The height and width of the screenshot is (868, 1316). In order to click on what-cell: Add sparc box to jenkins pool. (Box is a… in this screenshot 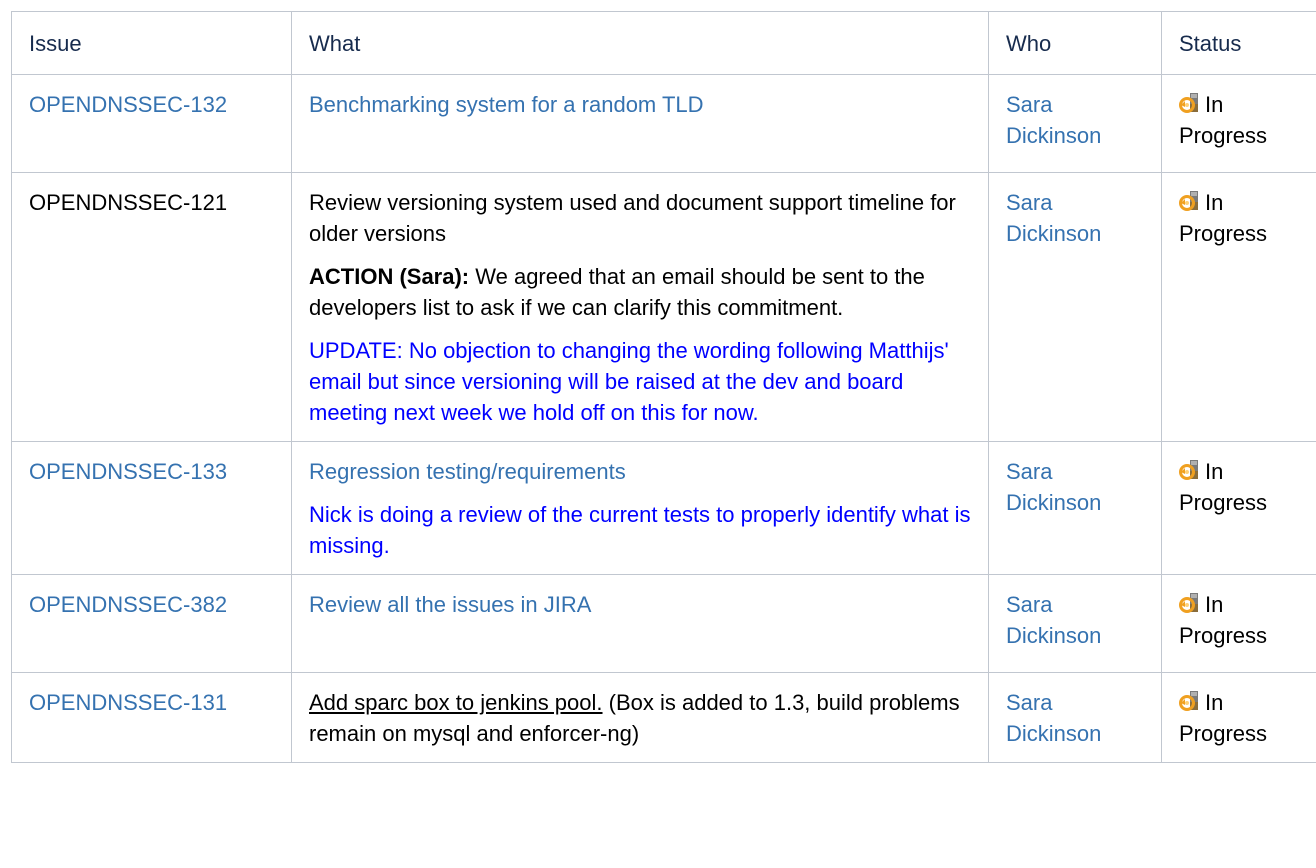, I will do `click(640, 717)`.